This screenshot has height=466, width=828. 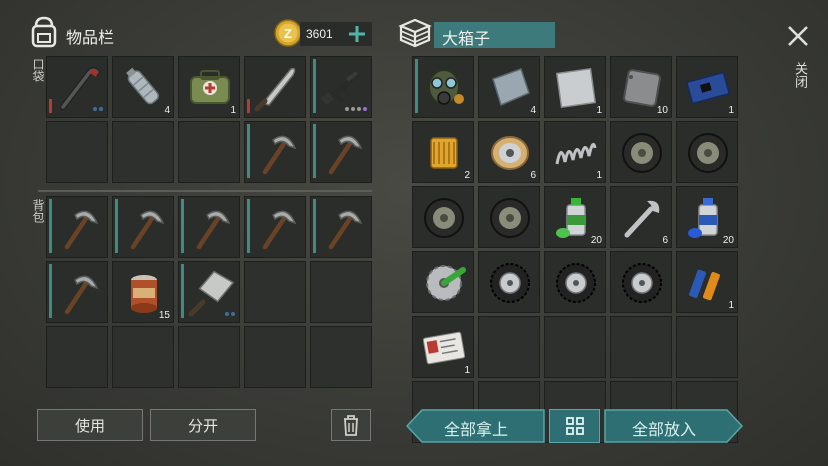 What do you see at coordinates (799, 75) in the screenshot?
I see `close-label: 关闭` at bounding box center [799, 75].